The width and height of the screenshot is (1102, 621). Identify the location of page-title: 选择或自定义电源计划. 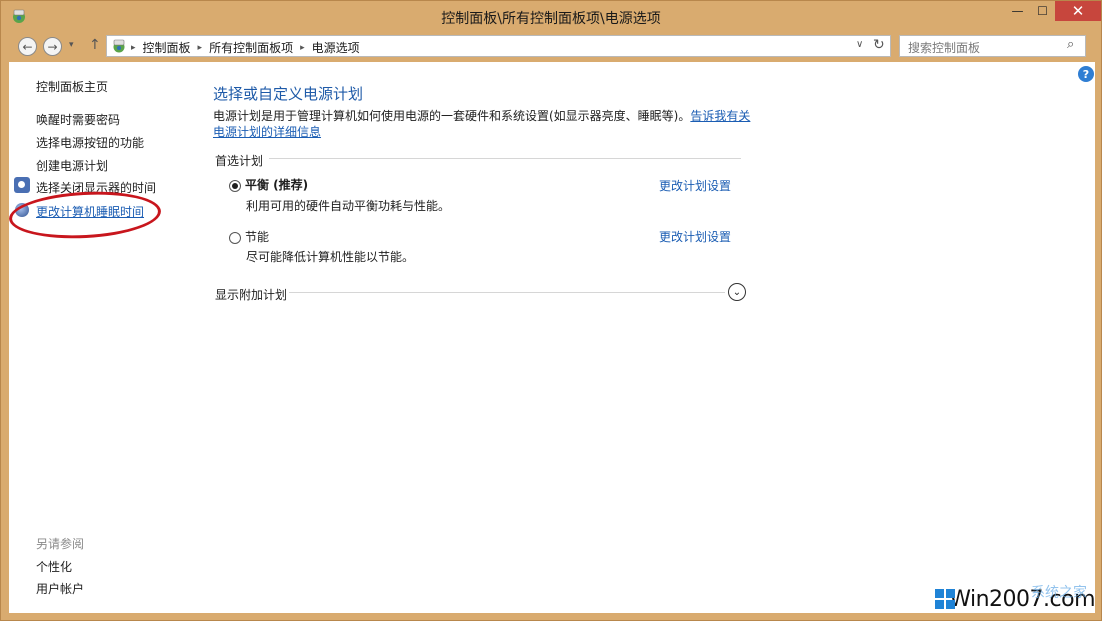
(288, 94).